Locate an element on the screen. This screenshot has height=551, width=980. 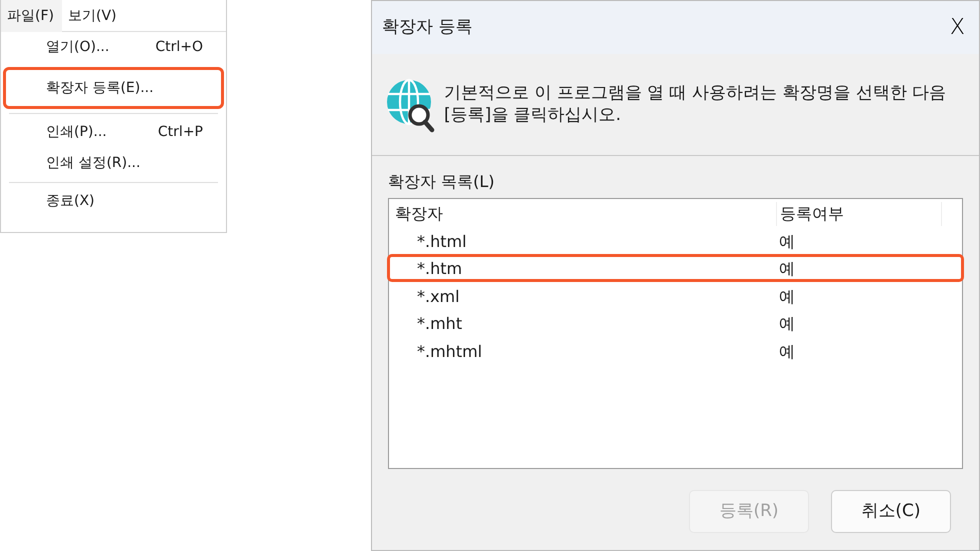
list-label: 확장자 목록(L) is located at coordinates (442, 182).